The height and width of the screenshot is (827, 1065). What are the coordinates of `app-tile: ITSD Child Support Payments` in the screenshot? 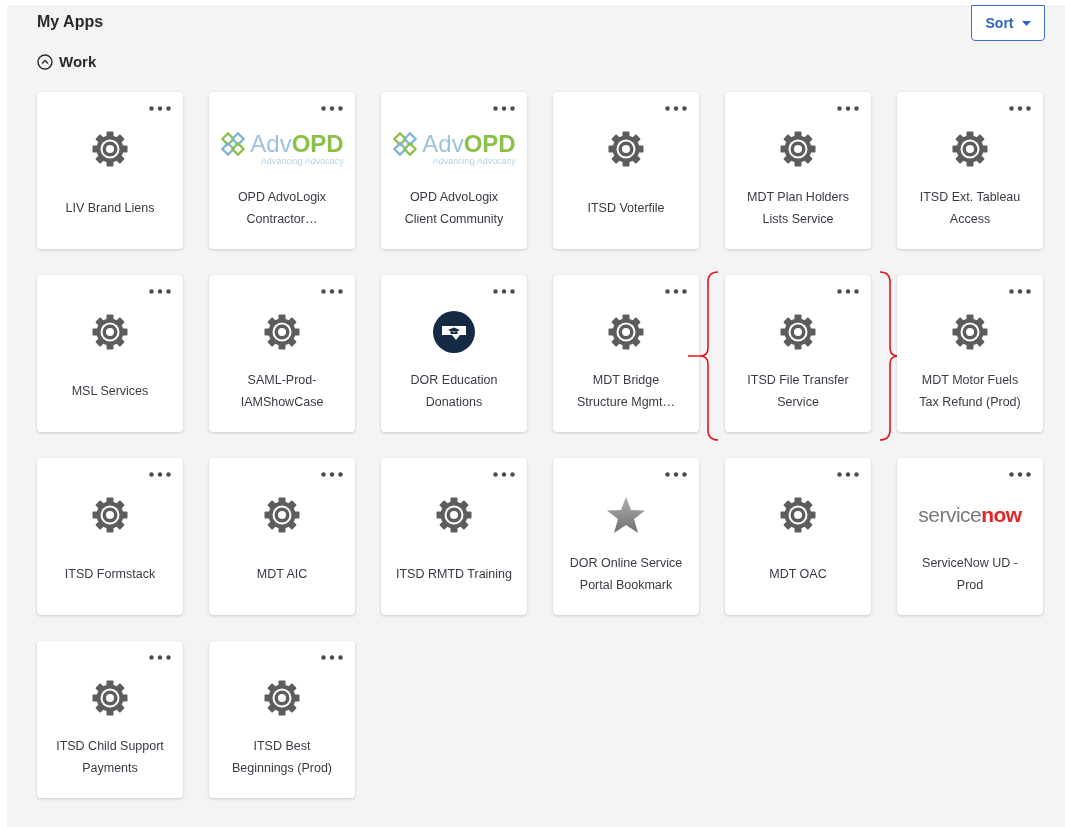 It's located at (110, 719).